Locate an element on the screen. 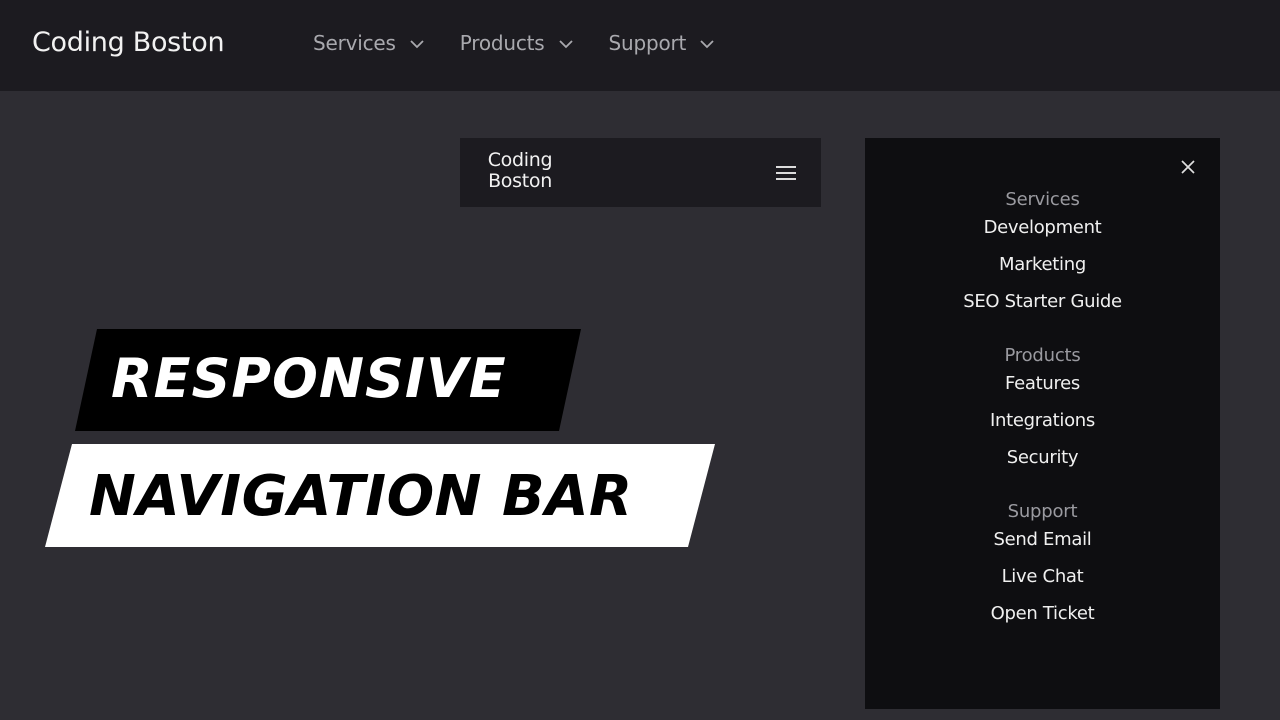 Image resolution: width=1280 pixels, height=720 pixels. brand-logo: Coding Boston is located at coordinates (128, 43).